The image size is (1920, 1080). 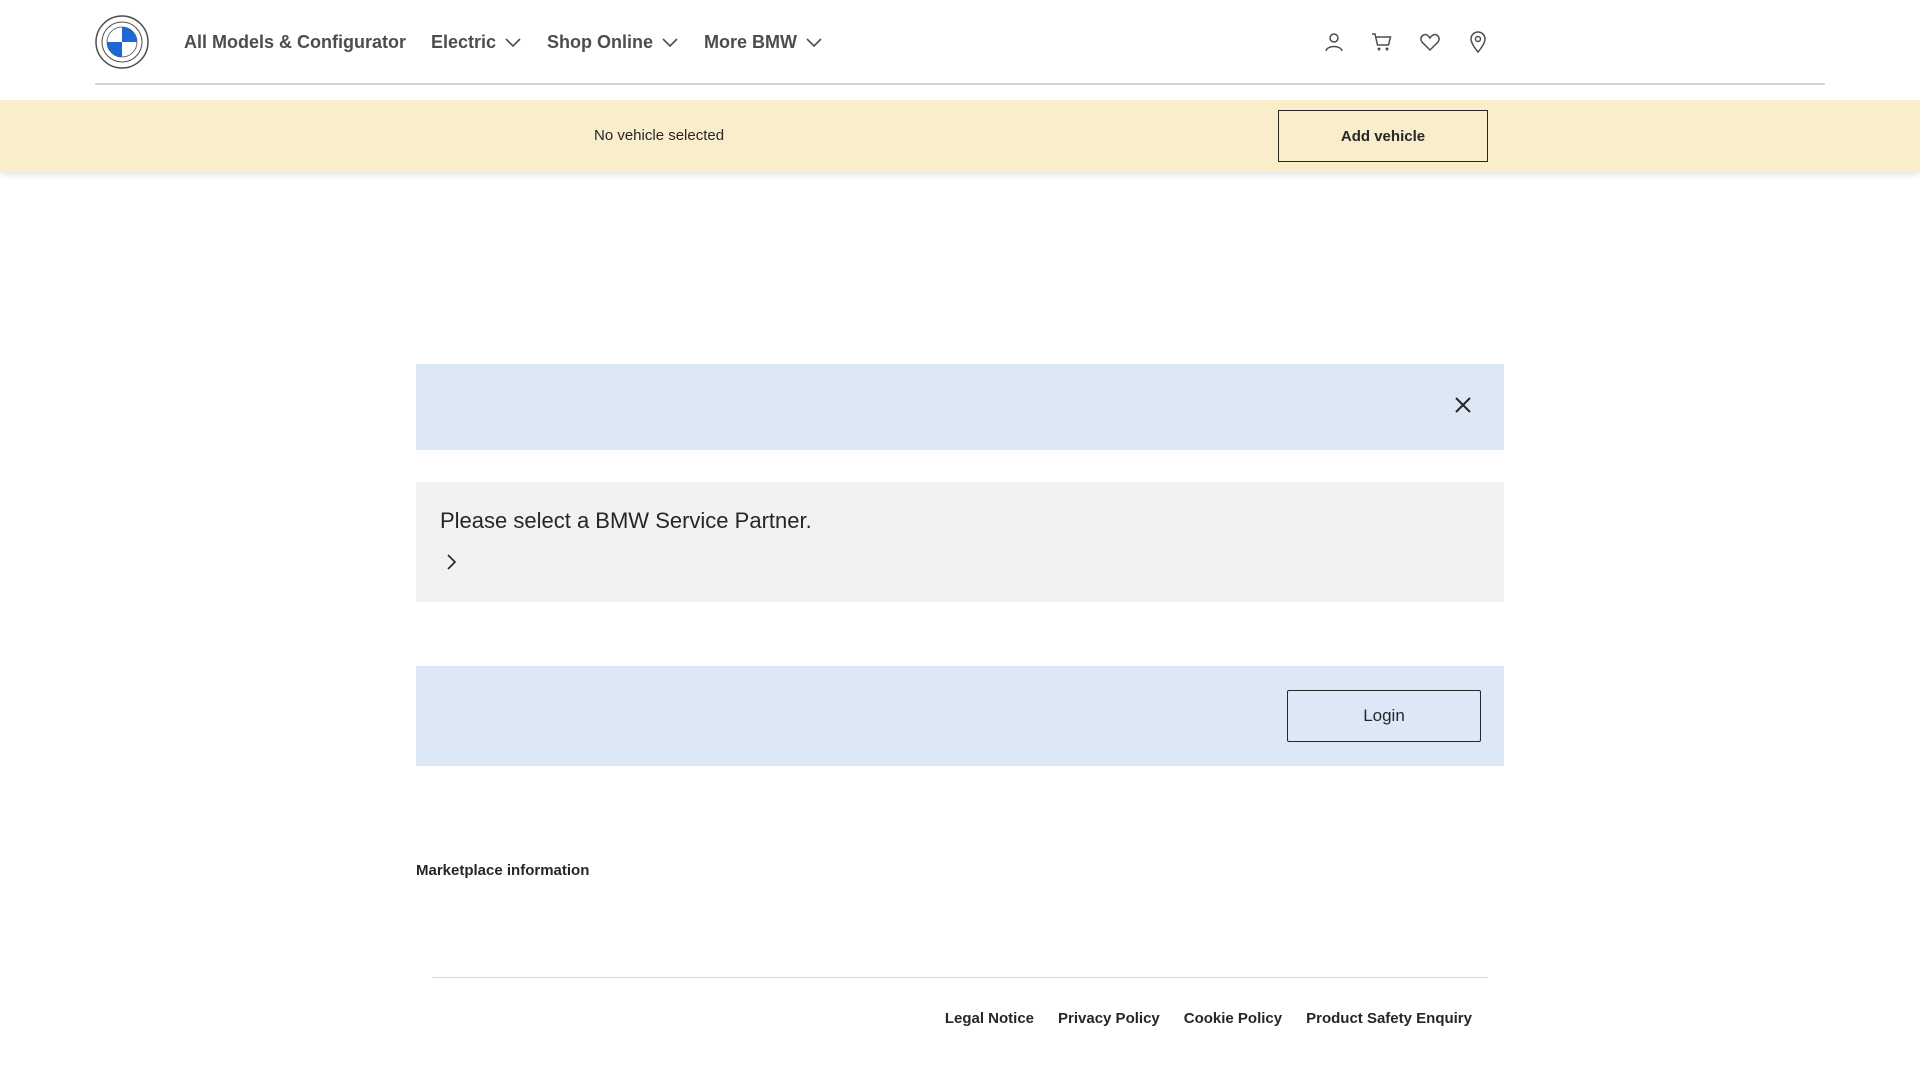 I want to click on cart-icon, so click(x=1382, y=42).